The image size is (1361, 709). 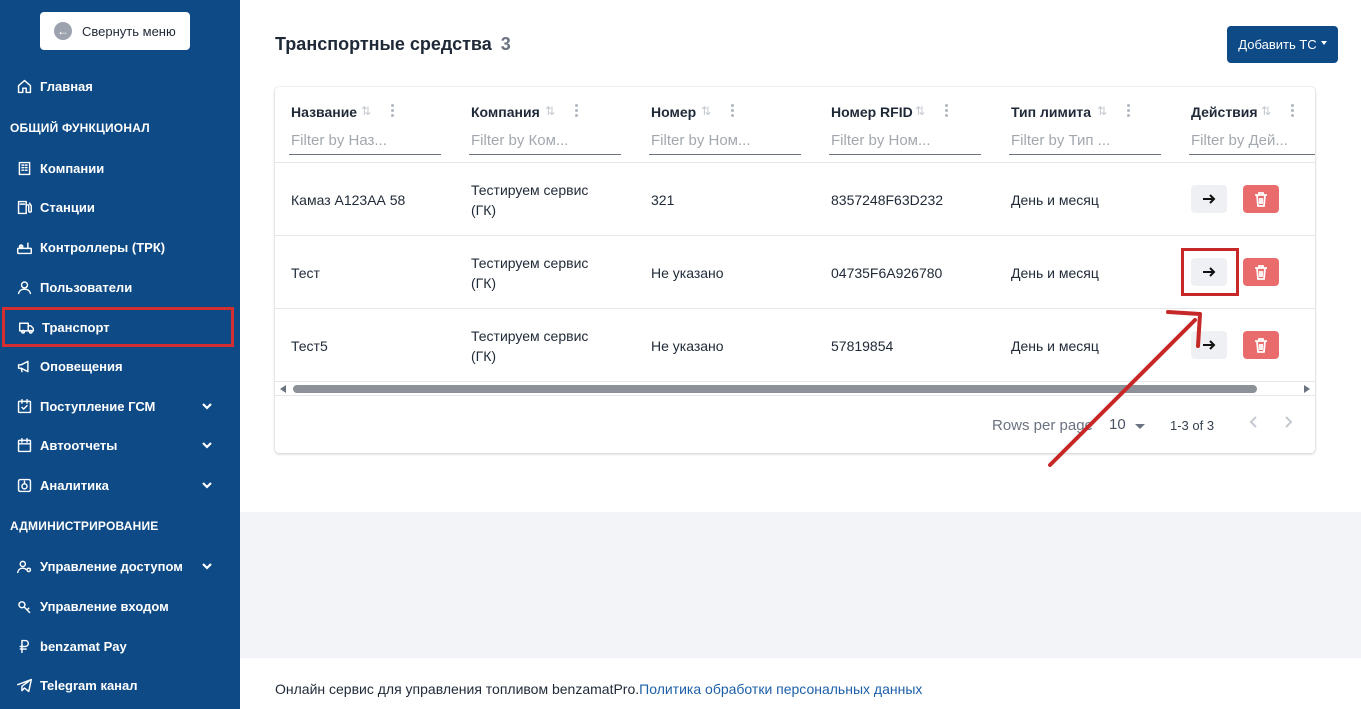 I want to click on sidebar-item-label: Транспорт, so click(x=76, y=327).